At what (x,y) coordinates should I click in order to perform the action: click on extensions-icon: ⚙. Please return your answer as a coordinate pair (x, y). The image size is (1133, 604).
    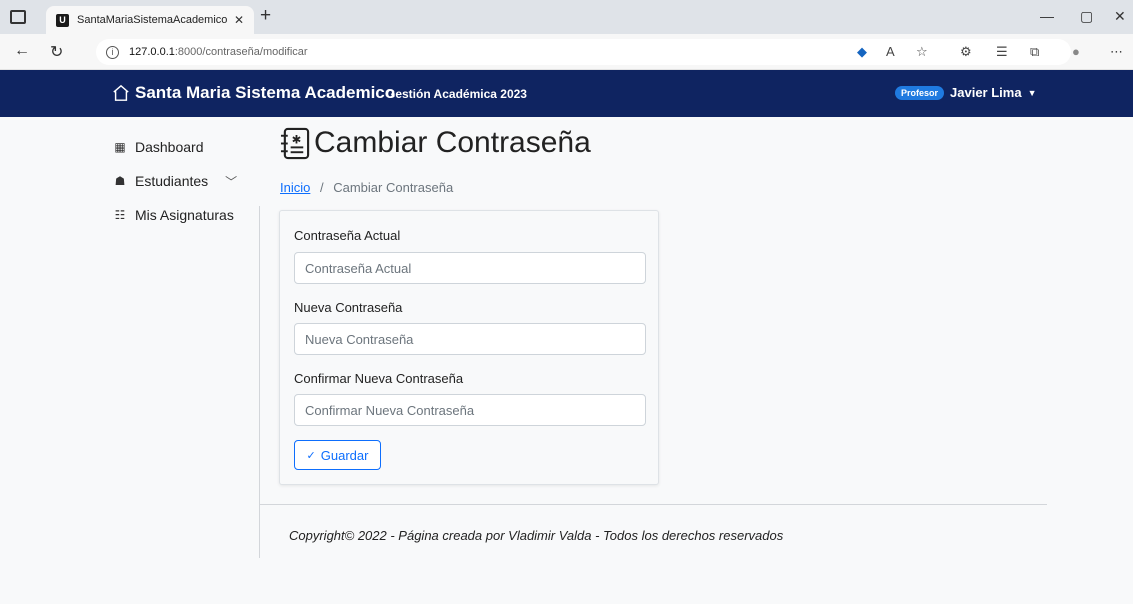
    Looking at the image, I should click on (966, 52).